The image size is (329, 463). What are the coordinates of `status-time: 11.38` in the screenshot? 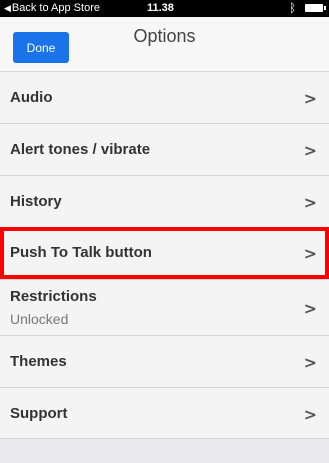 It's located at (160, 8).